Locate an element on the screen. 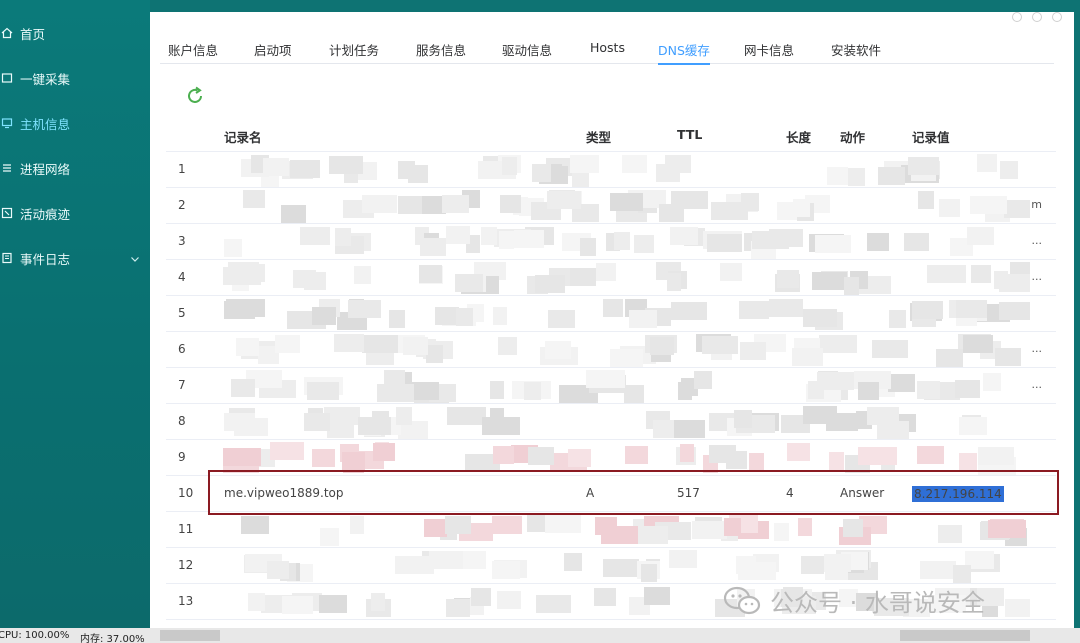 The height and width of the screenshot is (643, 1080). column-action: 动作 is located at coordinates (852, 136).